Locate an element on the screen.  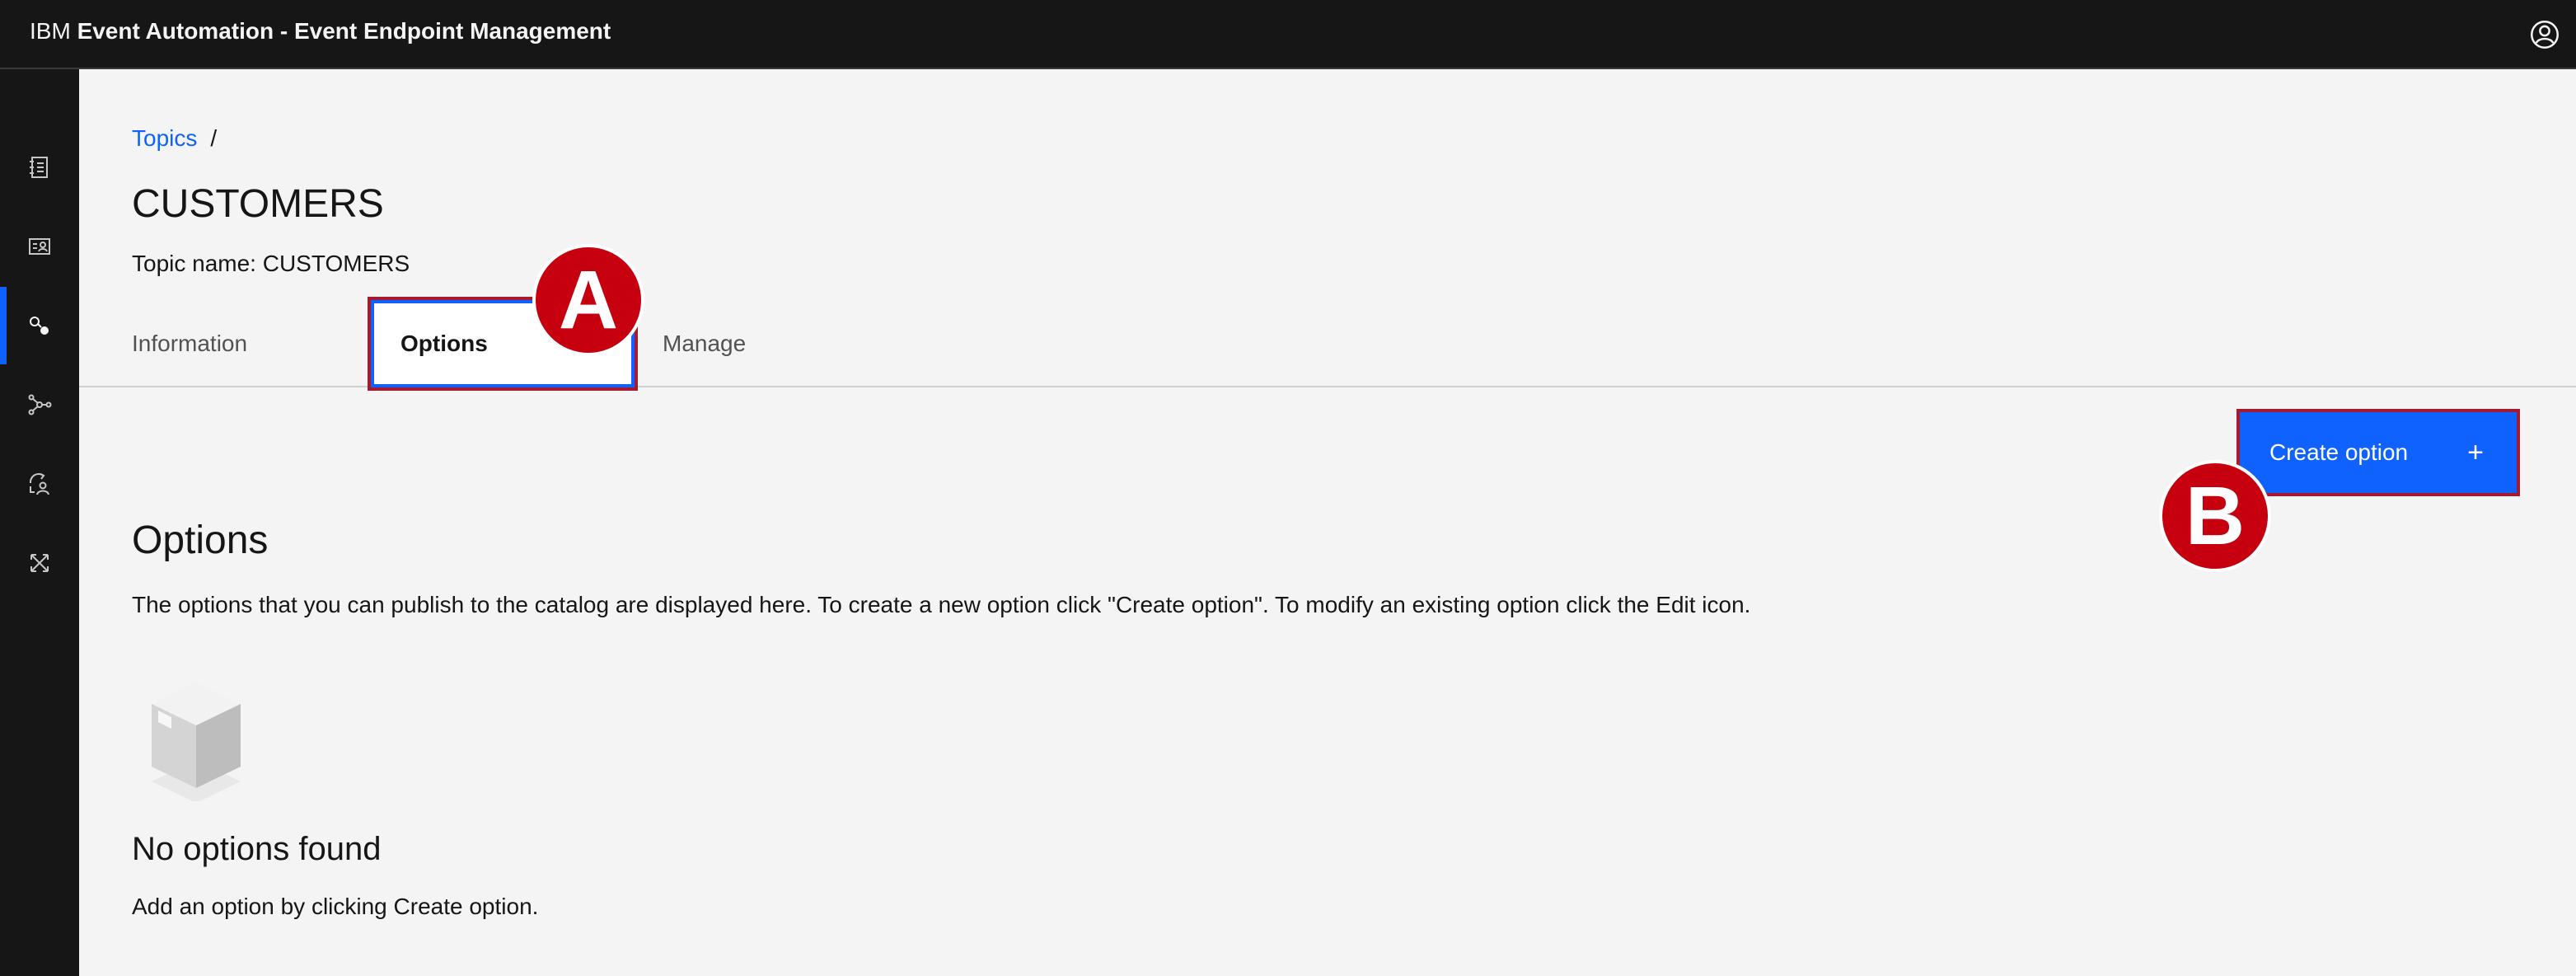
user-profile-button is located at coordinates (2544, 35).